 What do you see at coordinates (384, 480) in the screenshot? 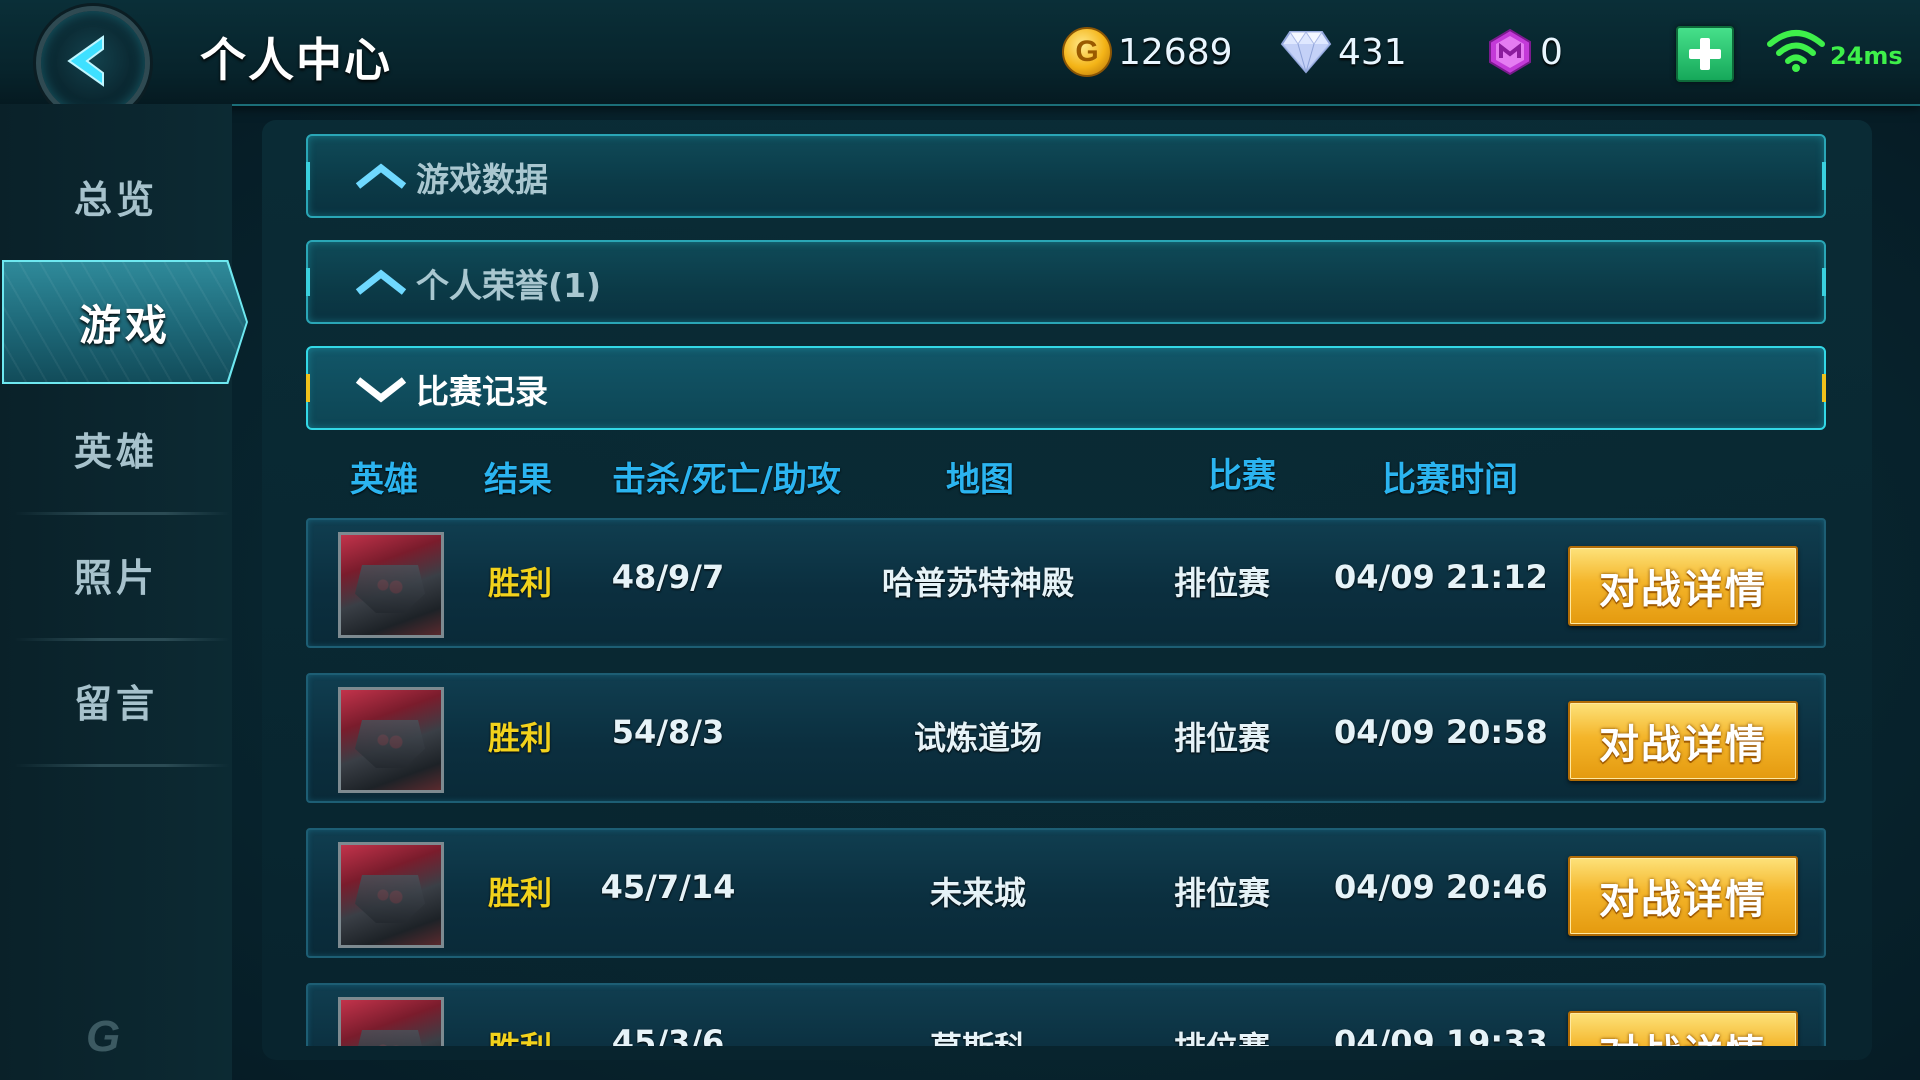
I see `column-header-hero: 英雄` at bounding box center [384, 480].